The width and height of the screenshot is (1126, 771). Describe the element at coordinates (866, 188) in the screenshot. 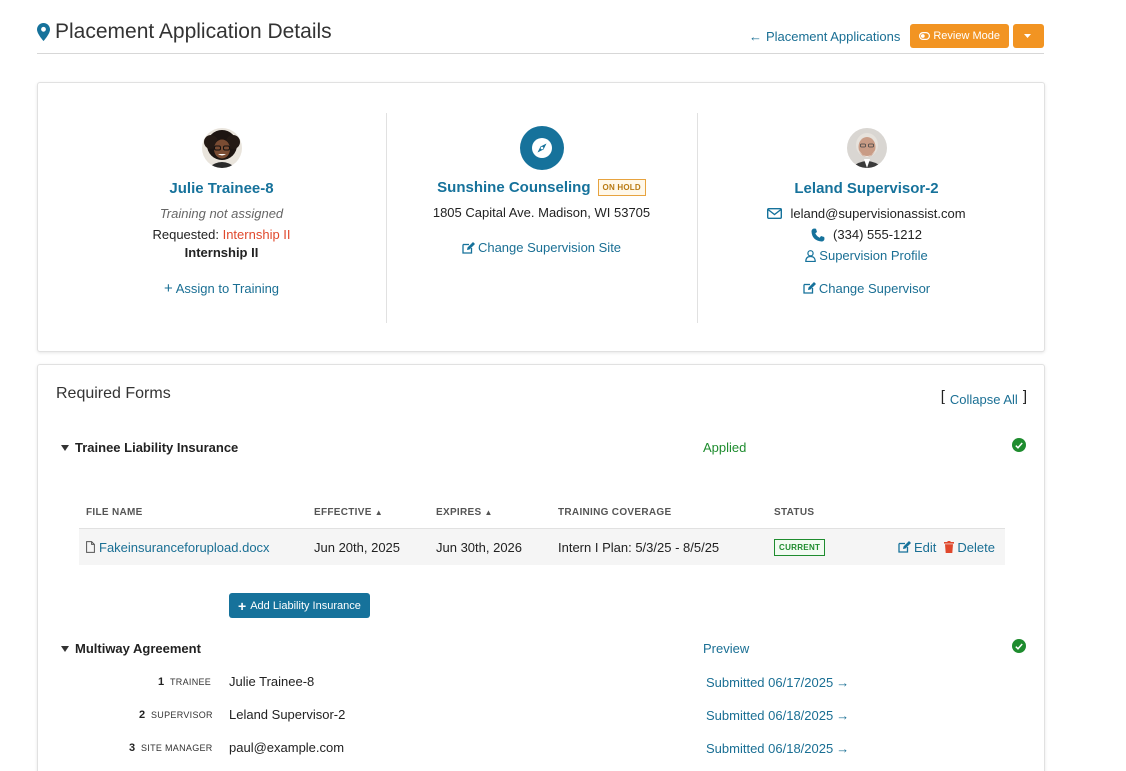

I see `supervisor-name: Leland Supervisor-2` at that location.